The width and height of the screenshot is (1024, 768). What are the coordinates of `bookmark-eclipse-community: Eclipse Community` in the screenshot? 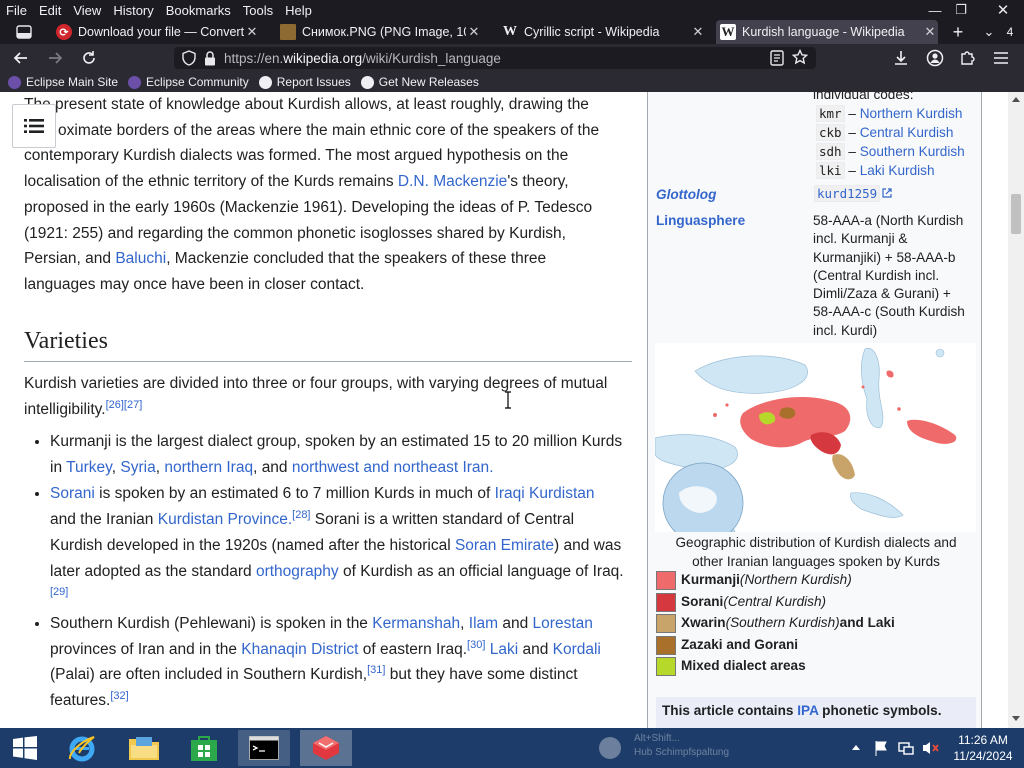 It's located at (188, 82).